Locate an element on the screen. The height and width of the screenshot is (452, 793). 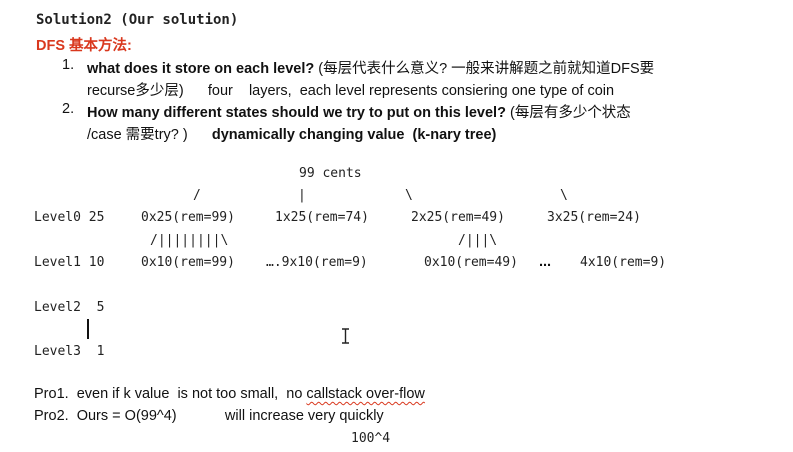
answer-text: dynamically changing value (k-nary tree) is located at coordinates (354, 135).